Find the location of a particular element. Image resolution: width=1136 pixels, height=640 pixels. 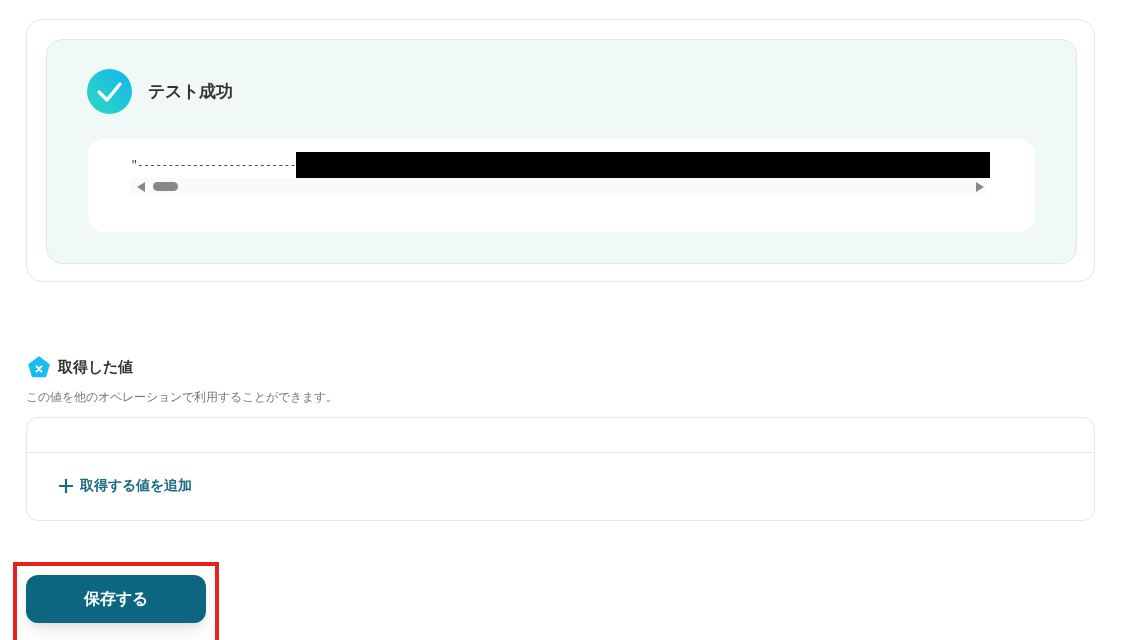

save-button: 保存する is located at coordinates (116, 599).